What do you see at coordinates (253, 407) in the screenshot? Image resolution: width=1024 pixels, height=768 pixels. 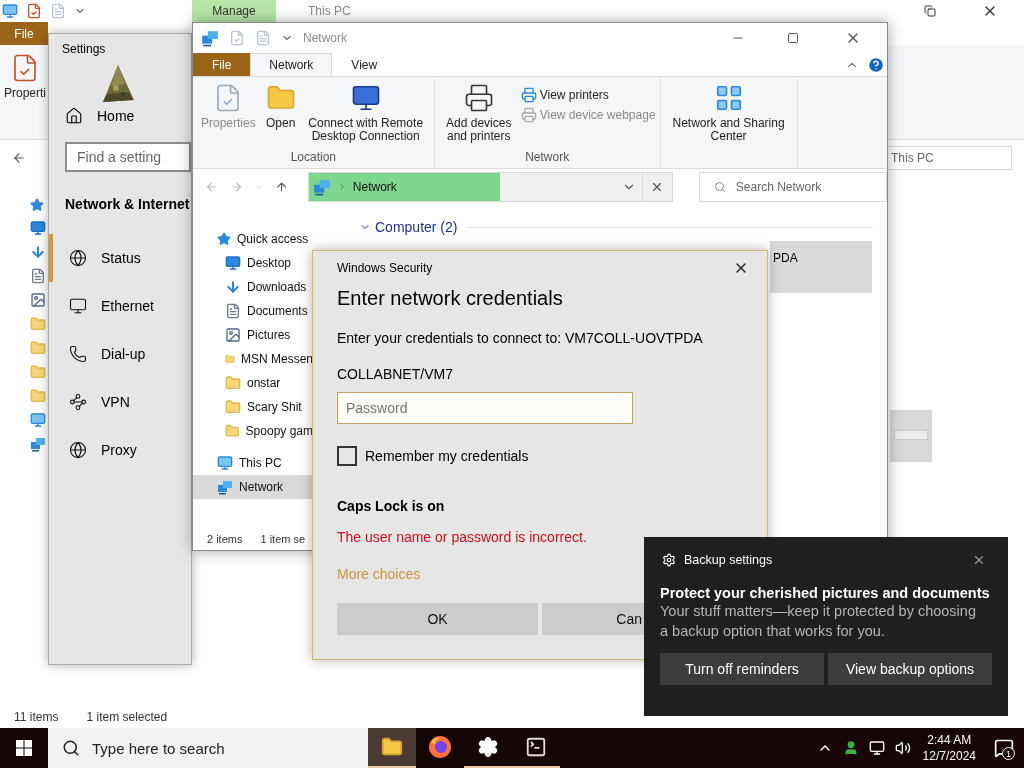 I see `nav-item: Scary Shit` at bounding box center [253, 407].